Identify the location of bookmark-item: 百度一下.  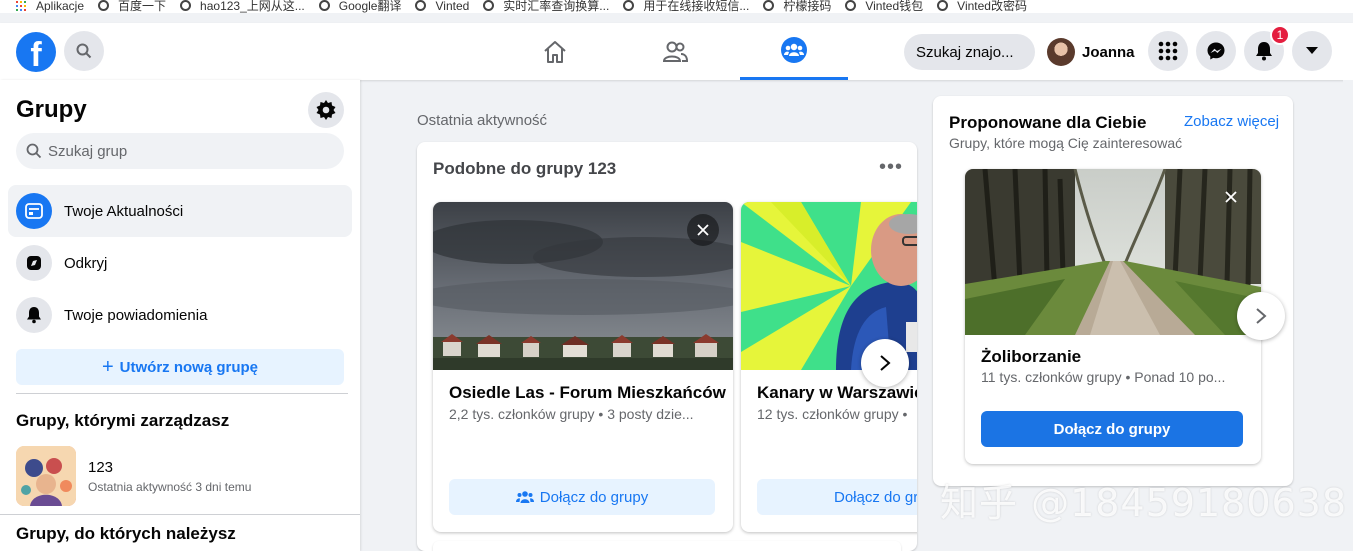
(132, 6).